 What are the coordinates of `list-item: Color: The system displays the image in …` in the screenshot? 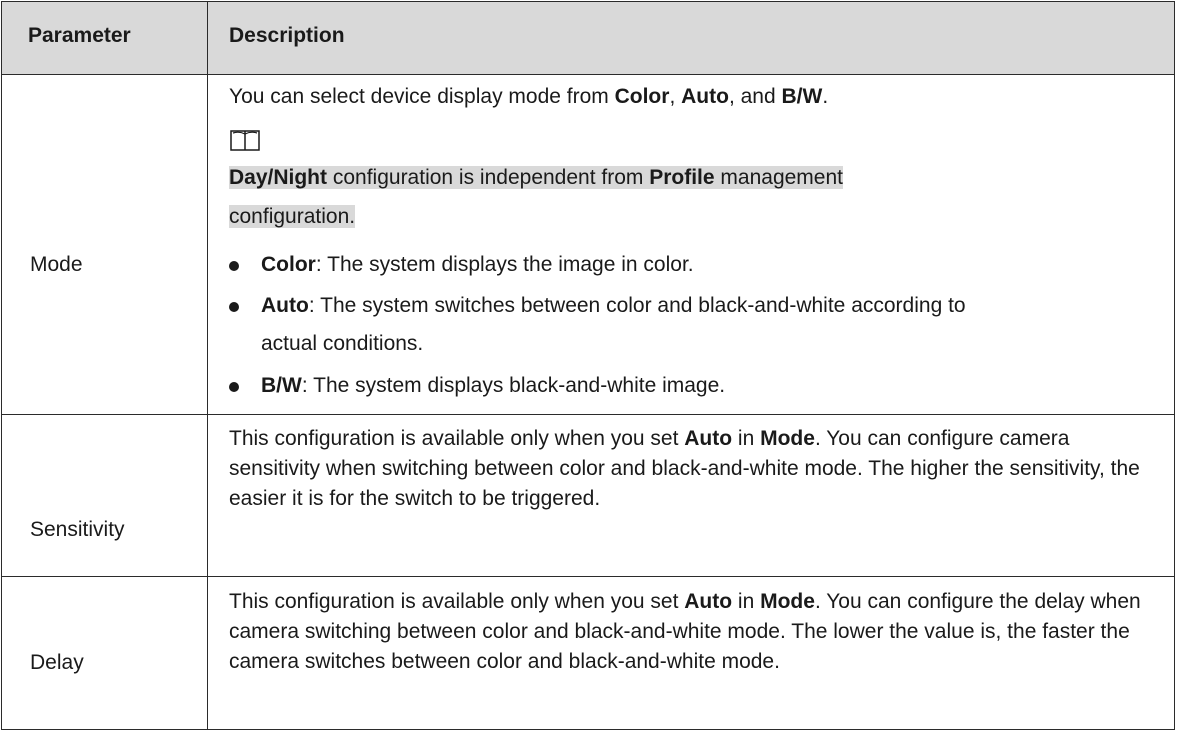 It's located at (691, 265).